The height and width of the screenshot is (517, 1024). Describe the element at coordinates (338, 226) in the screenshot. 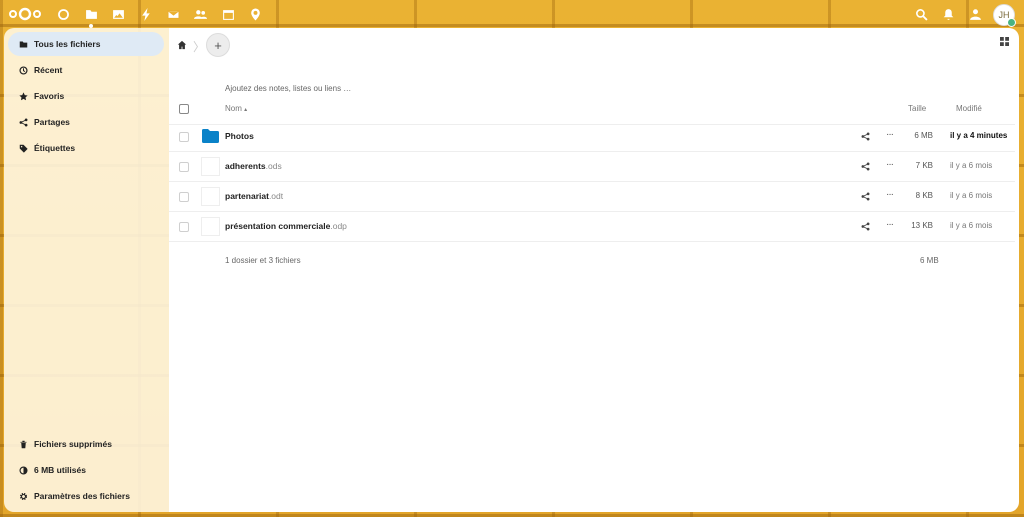

I see `file-extension: .odp` at that location.